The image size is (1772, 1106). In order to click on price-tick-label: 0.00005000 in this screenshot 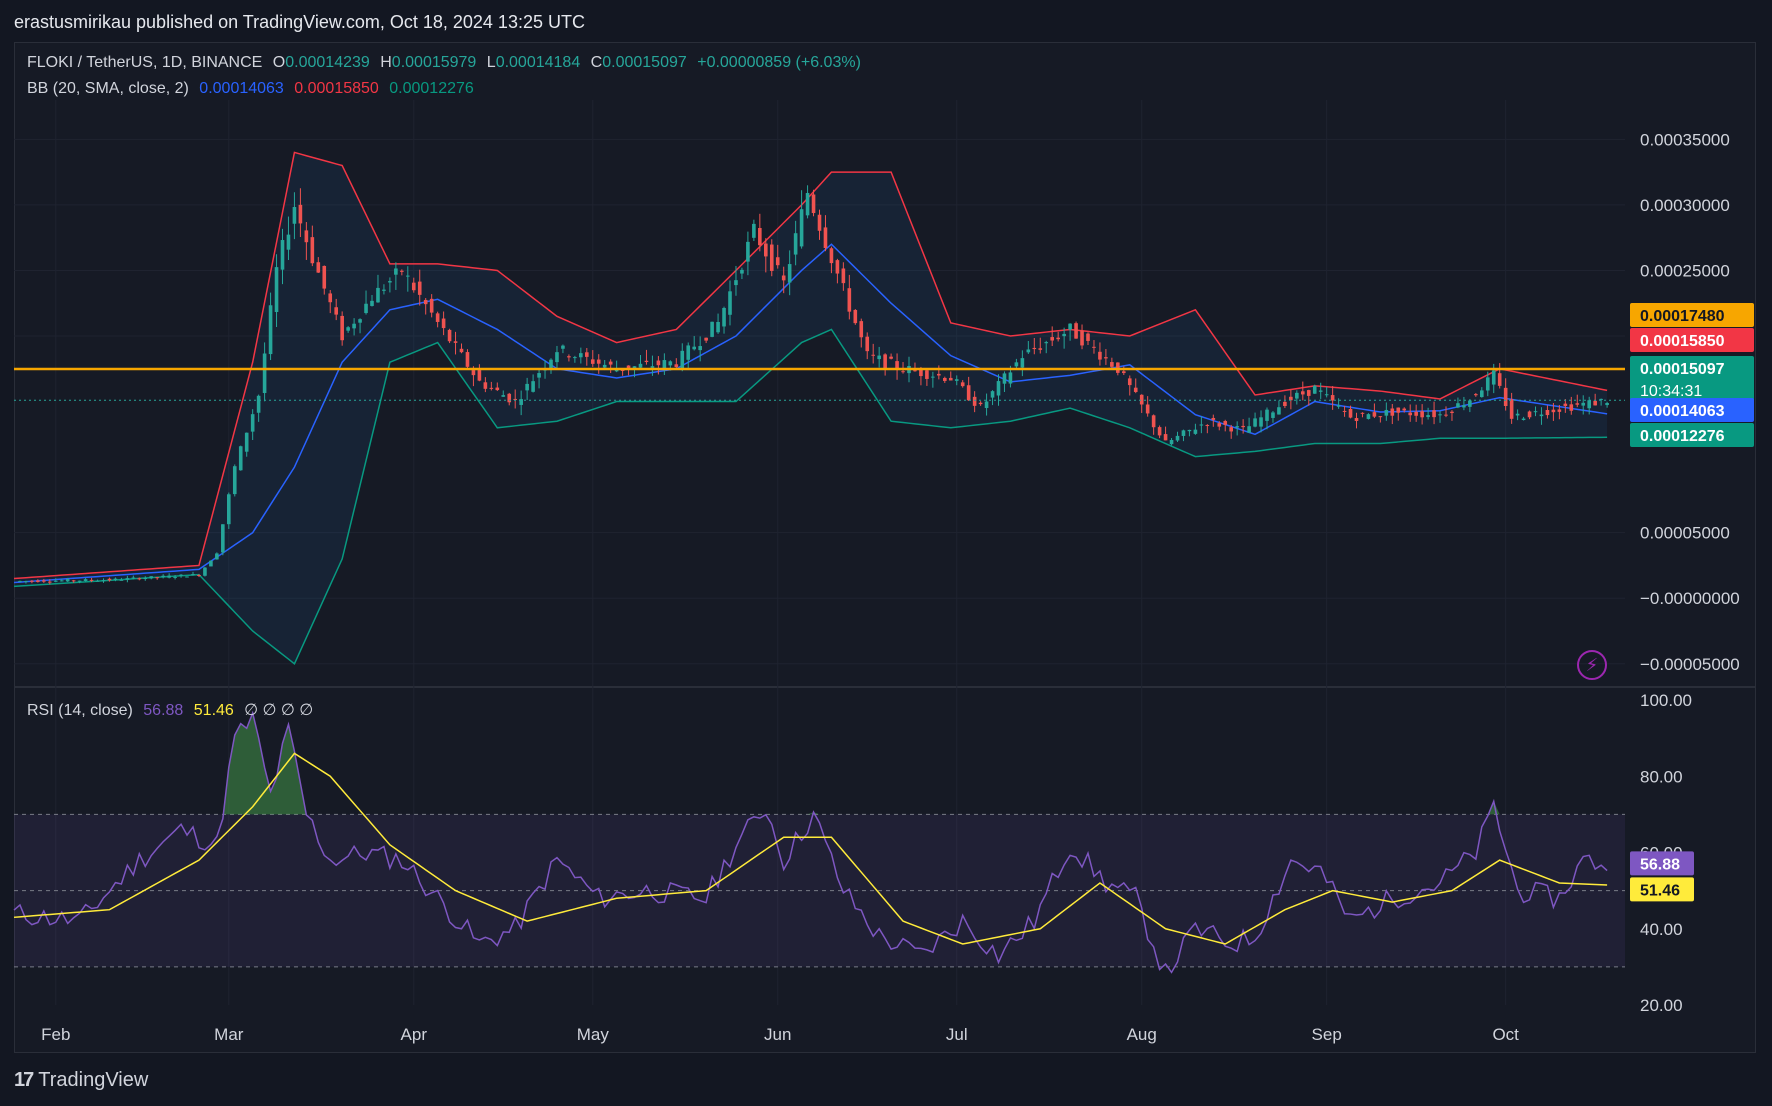, I will do `click(1685, 533)`.